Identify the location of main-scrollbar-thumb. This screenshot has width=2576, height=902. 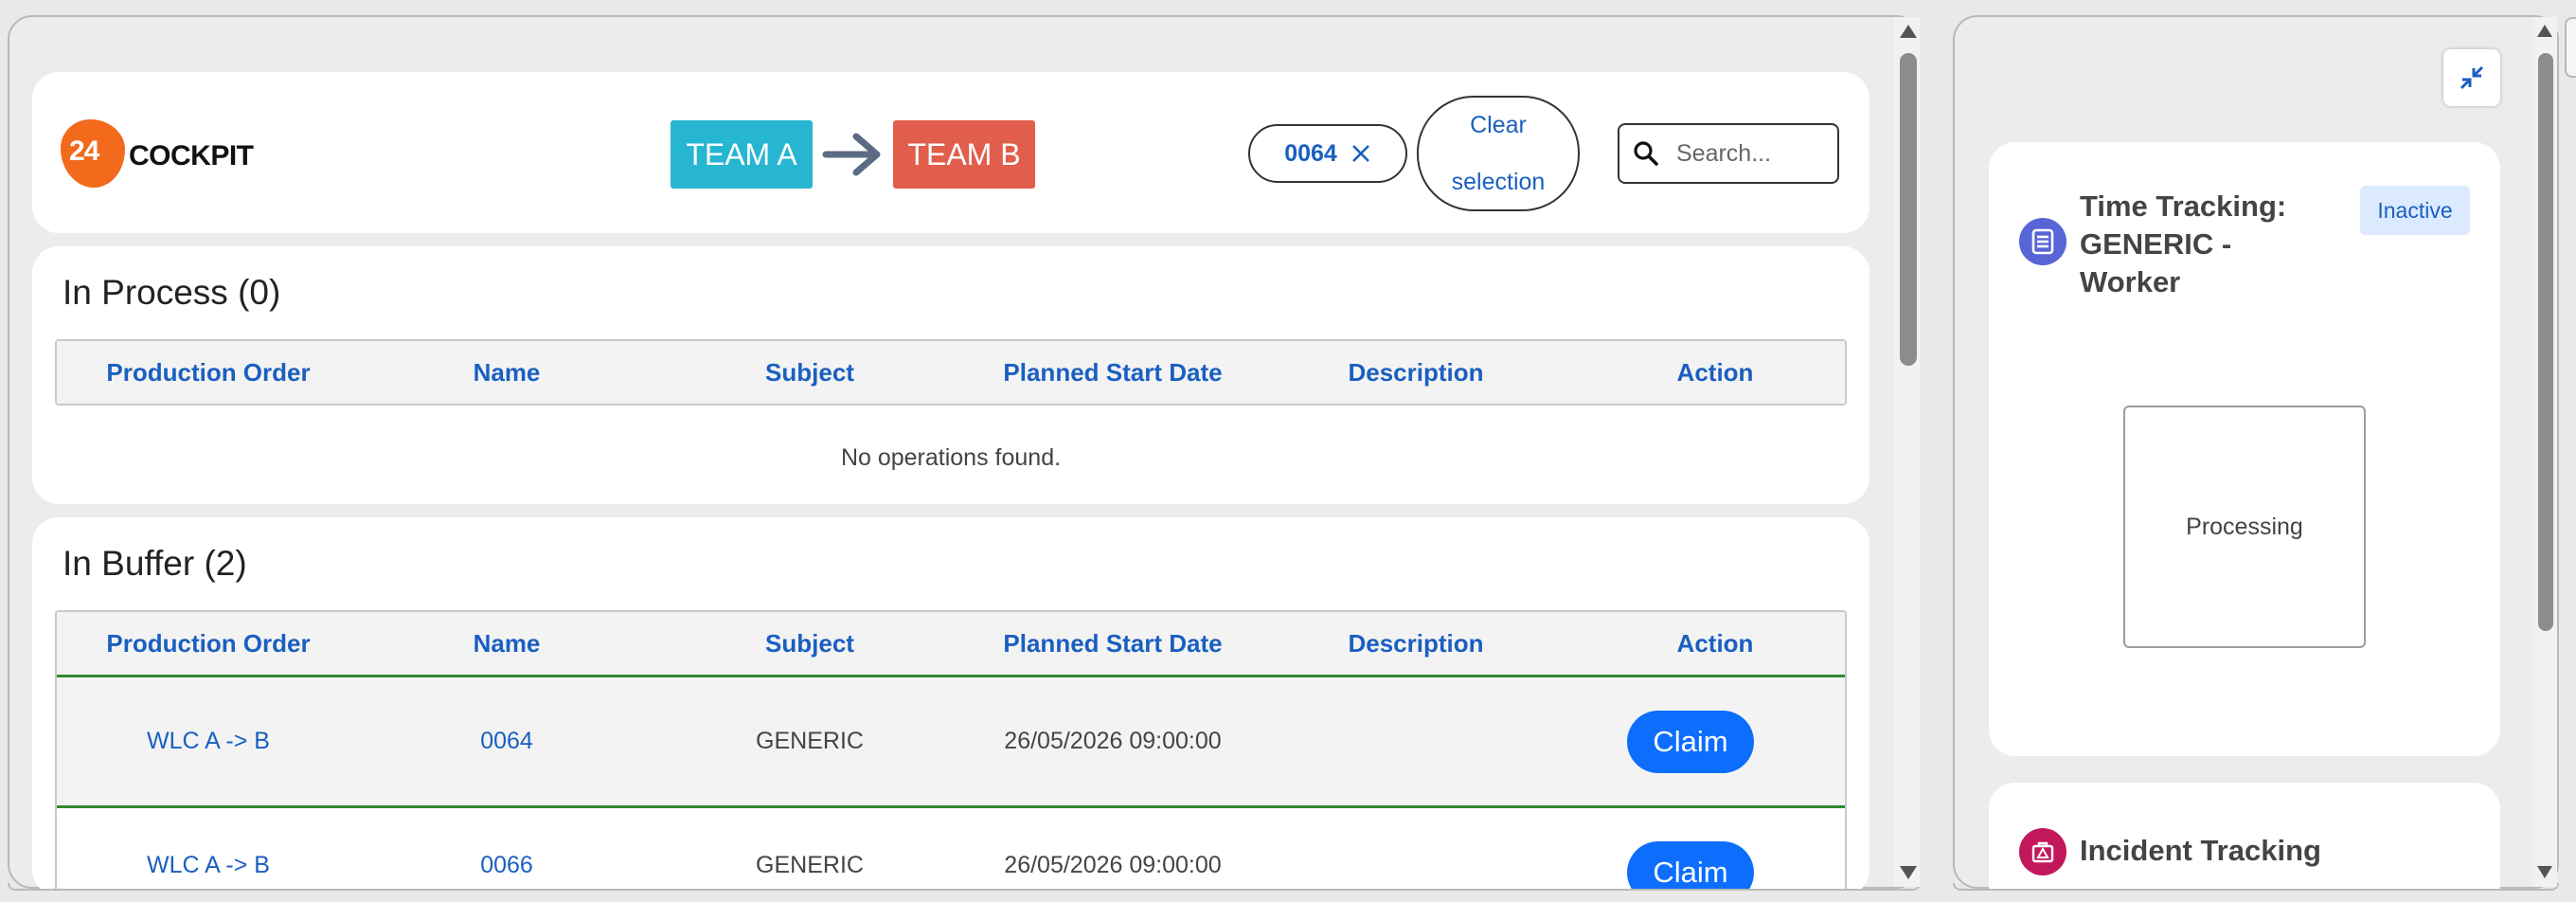
(1908, 209).